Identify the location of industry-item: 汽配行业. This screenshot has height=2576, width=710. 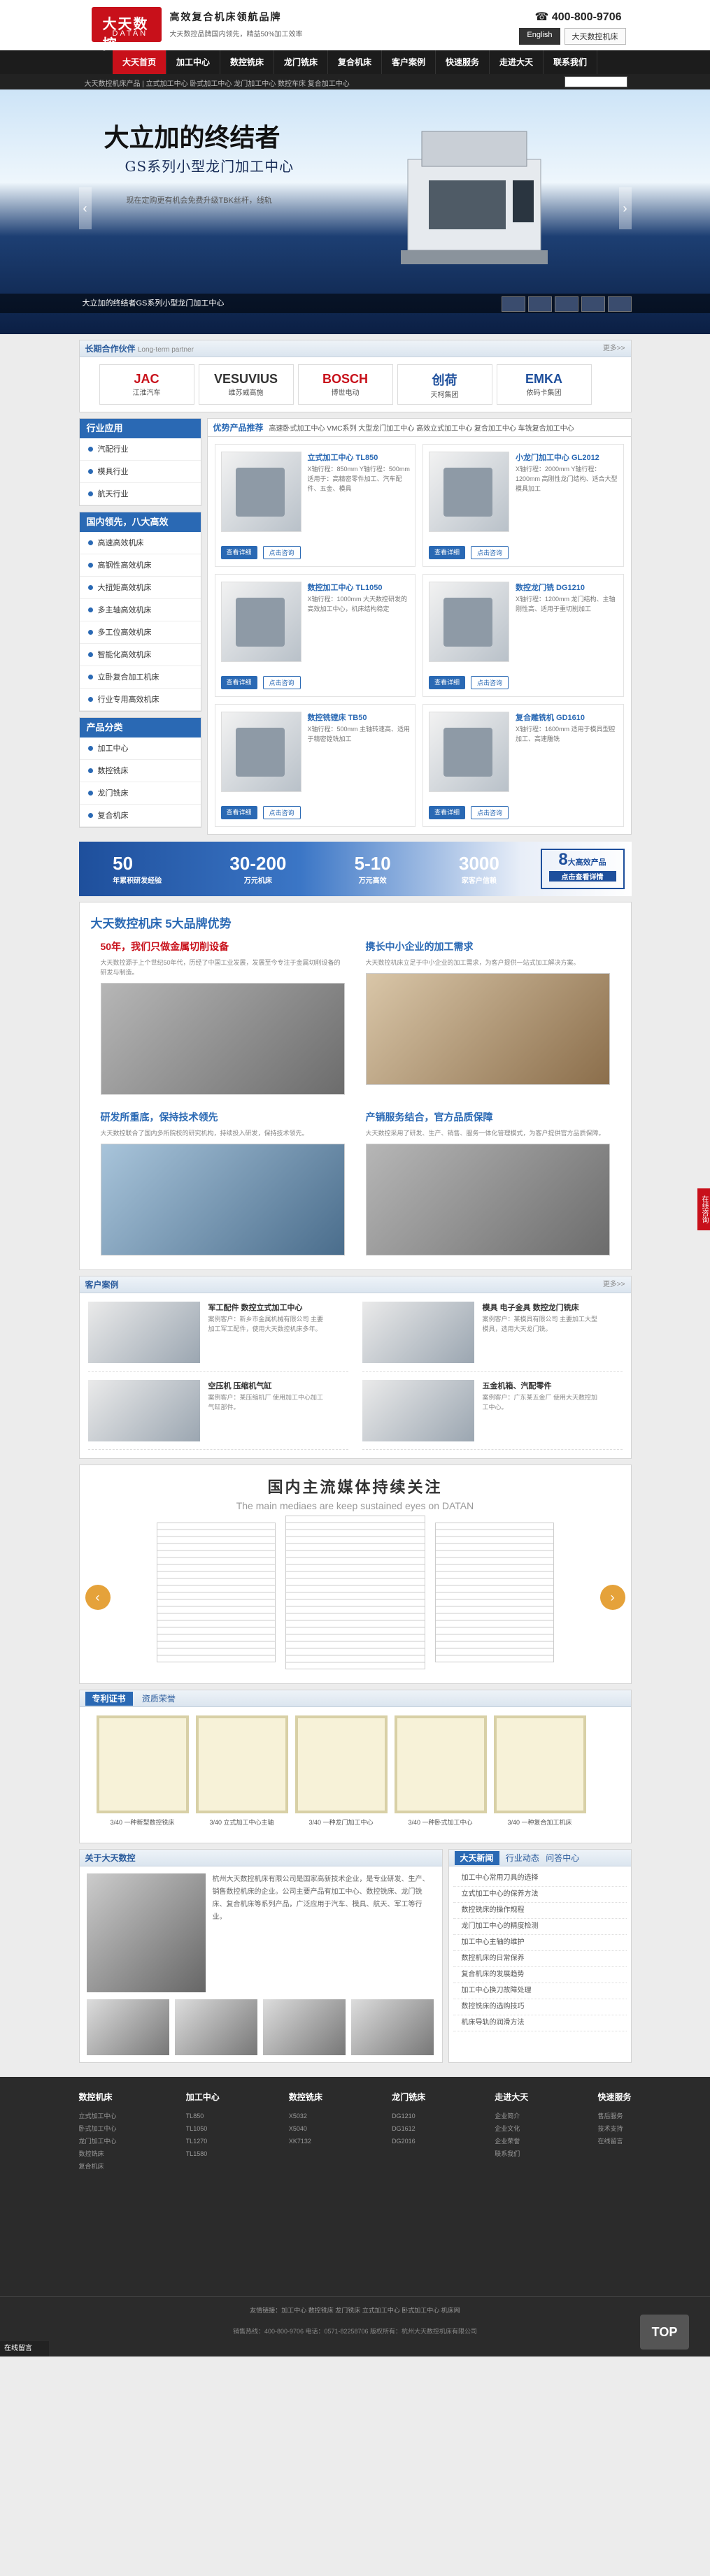
(140, 449).